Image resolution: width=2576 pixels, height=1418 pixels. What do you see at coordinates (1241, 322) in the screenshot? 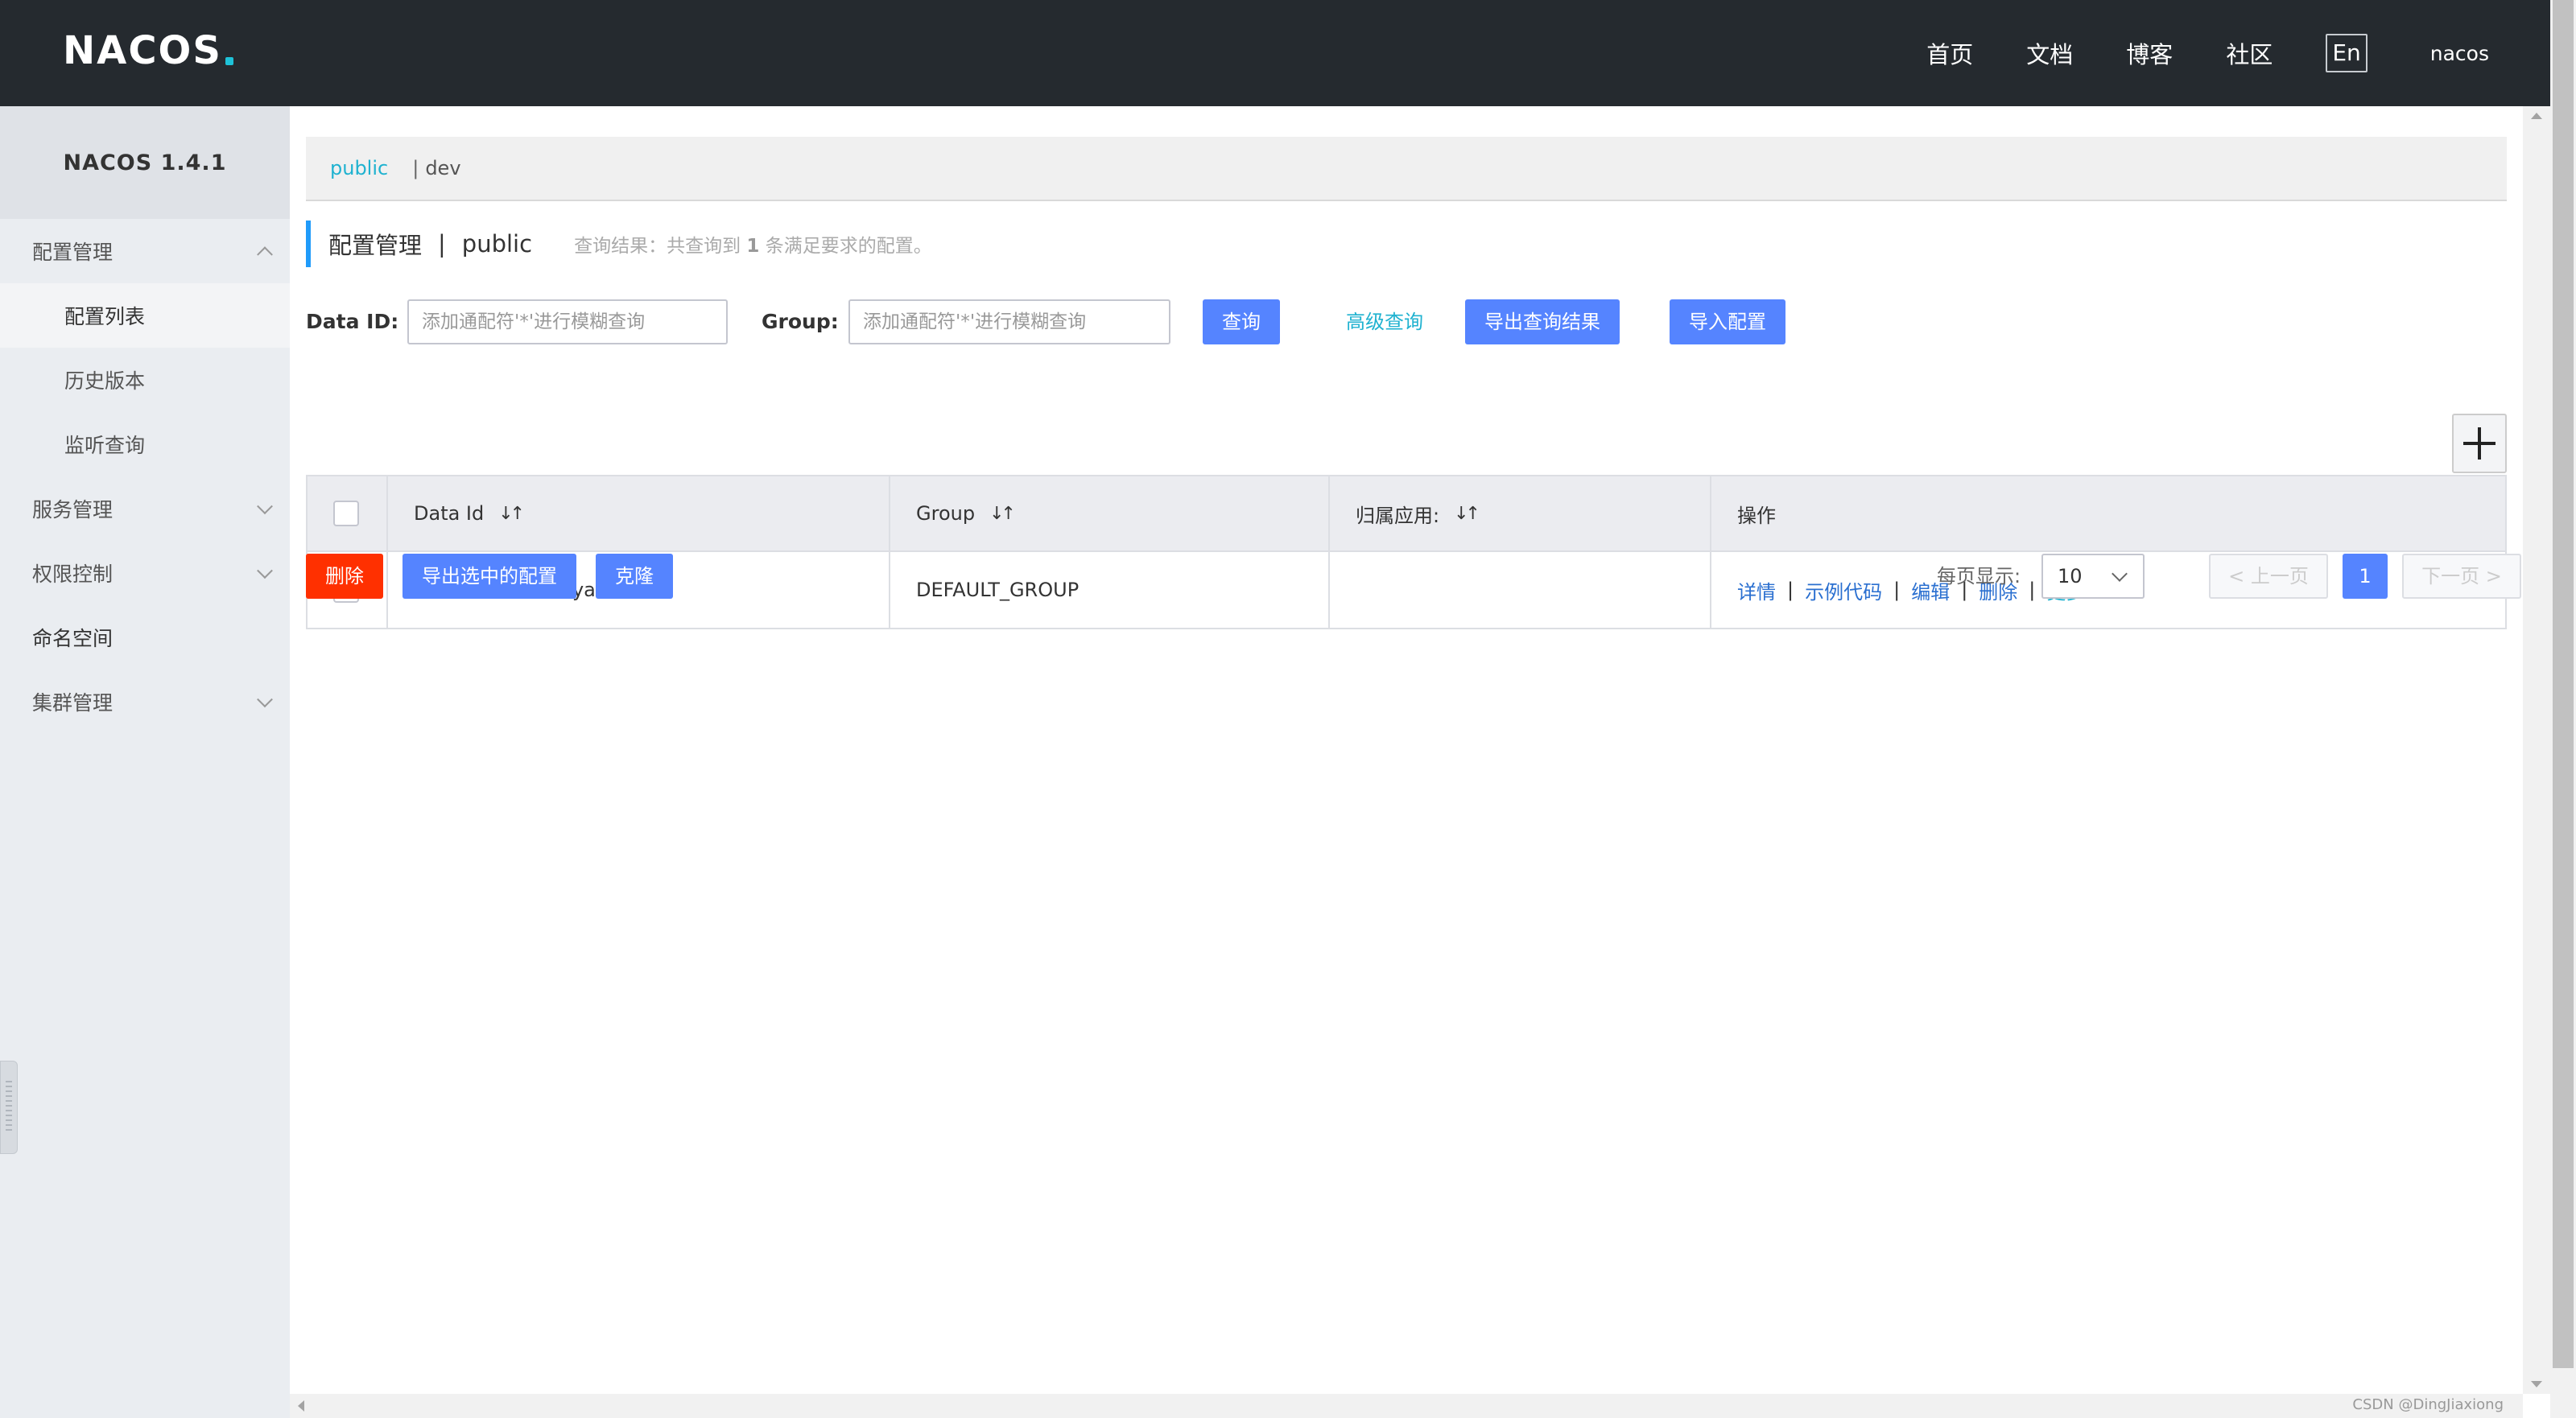
I see `search-button: 查询` at bounding box center [1241, 322].